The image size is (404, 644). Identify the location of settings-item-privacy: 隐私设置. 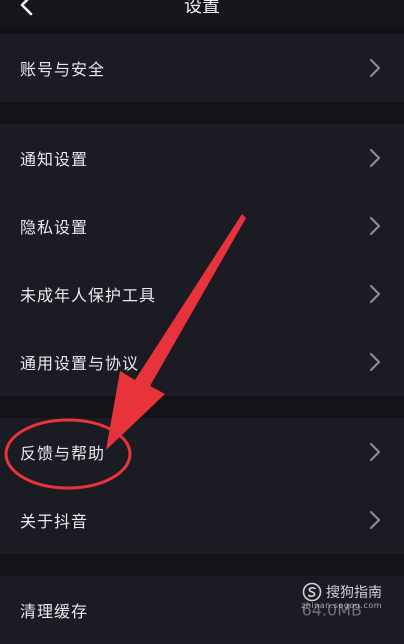
(202, 226).